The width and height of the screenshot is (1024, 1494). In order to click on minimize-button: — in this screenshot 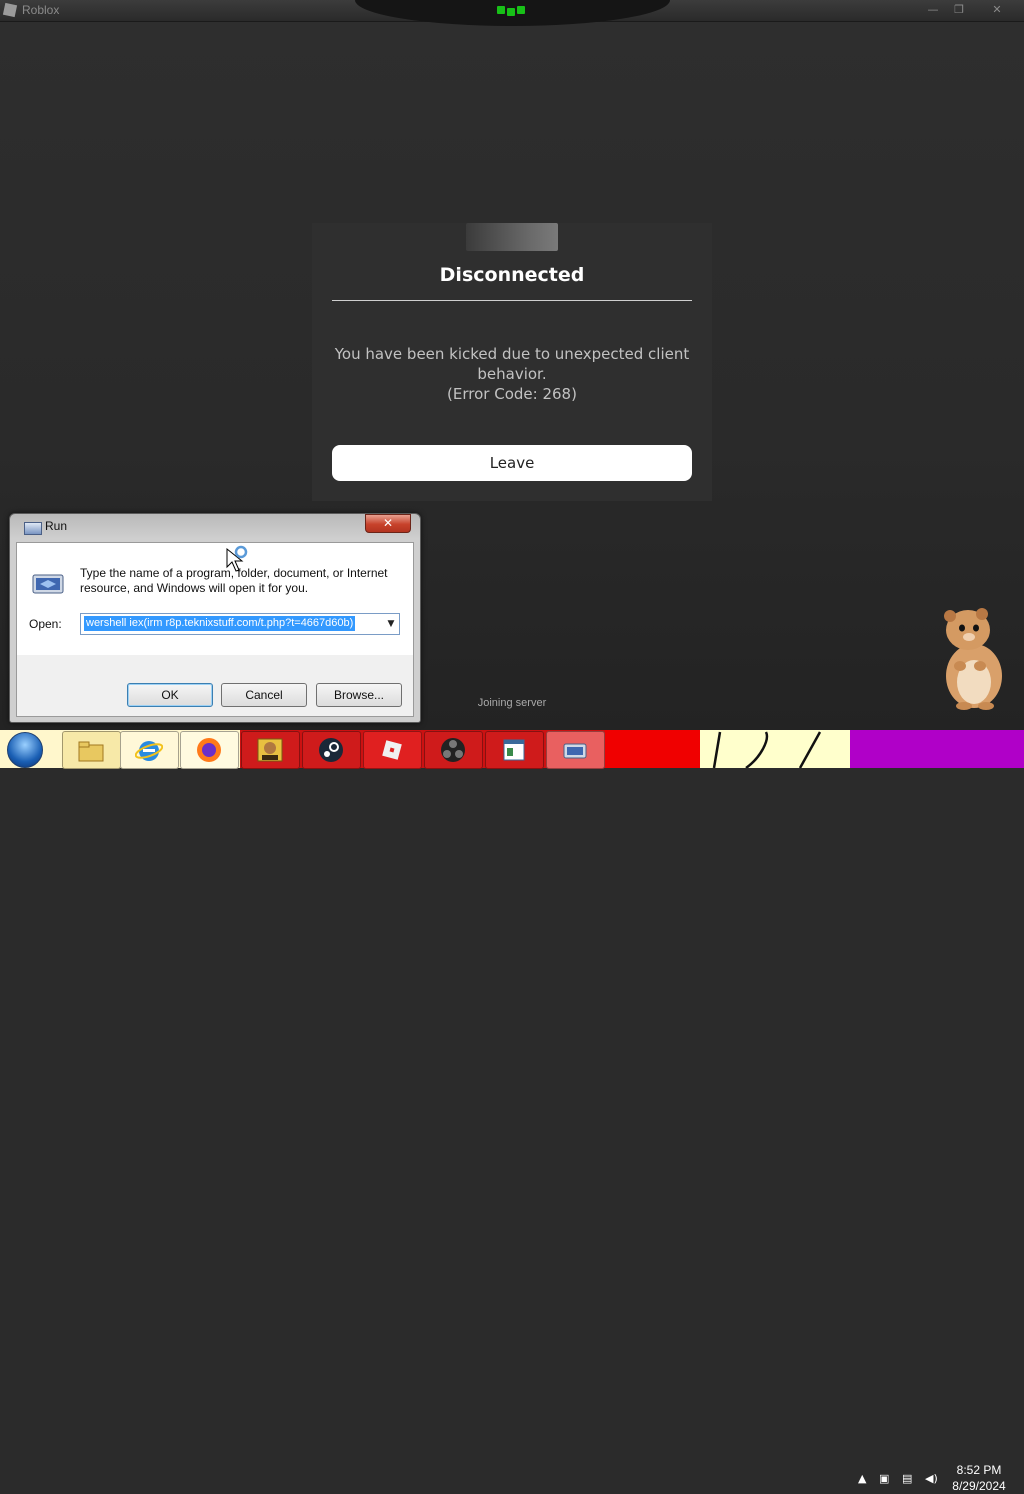, I will do `click(933, 10)`.